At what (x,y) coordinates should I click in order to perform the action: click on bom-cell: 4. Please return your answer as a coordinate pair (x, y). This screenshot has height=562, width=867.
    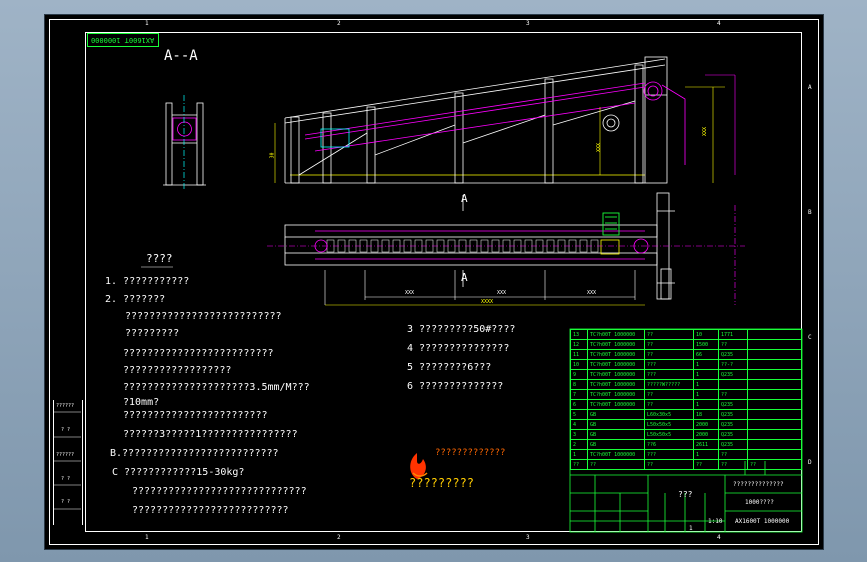
    Looking at the image, I should click on (579, 424).